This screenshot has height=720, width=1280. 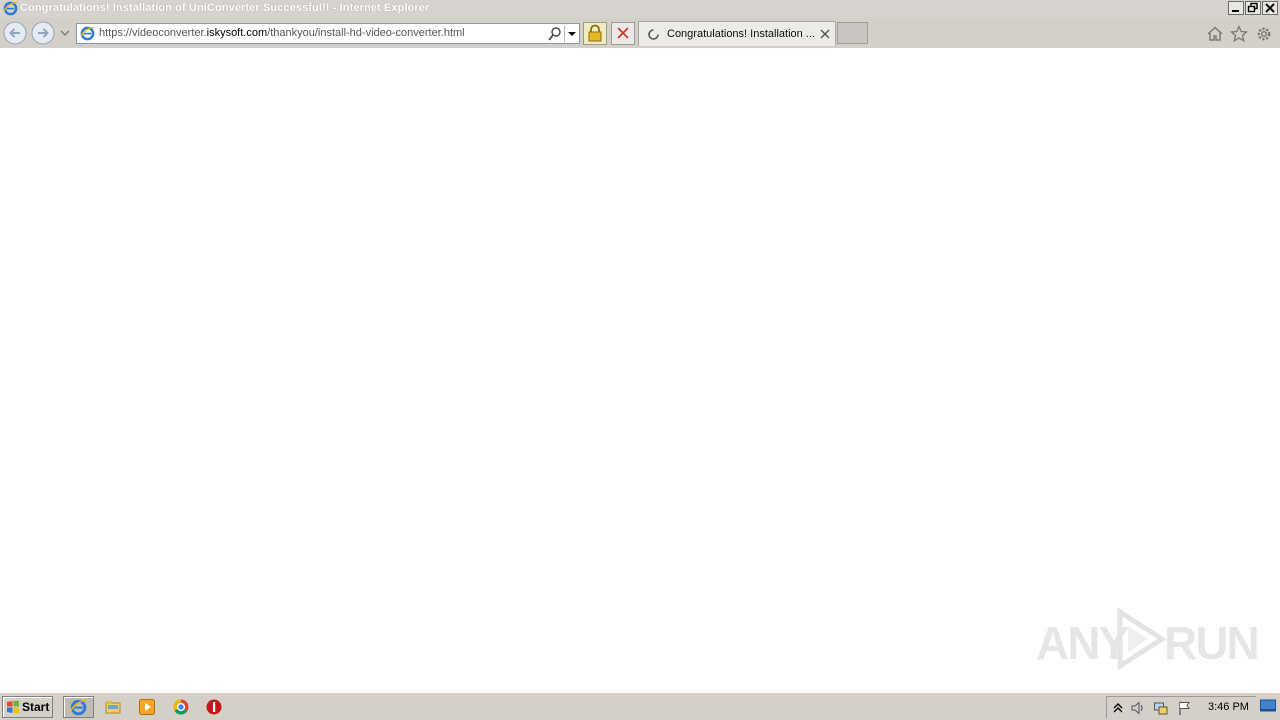 What do you see at coordinates (1235, 11) in the screenshot?
I see `minimize-icon` at bounding box center [1235, 11].